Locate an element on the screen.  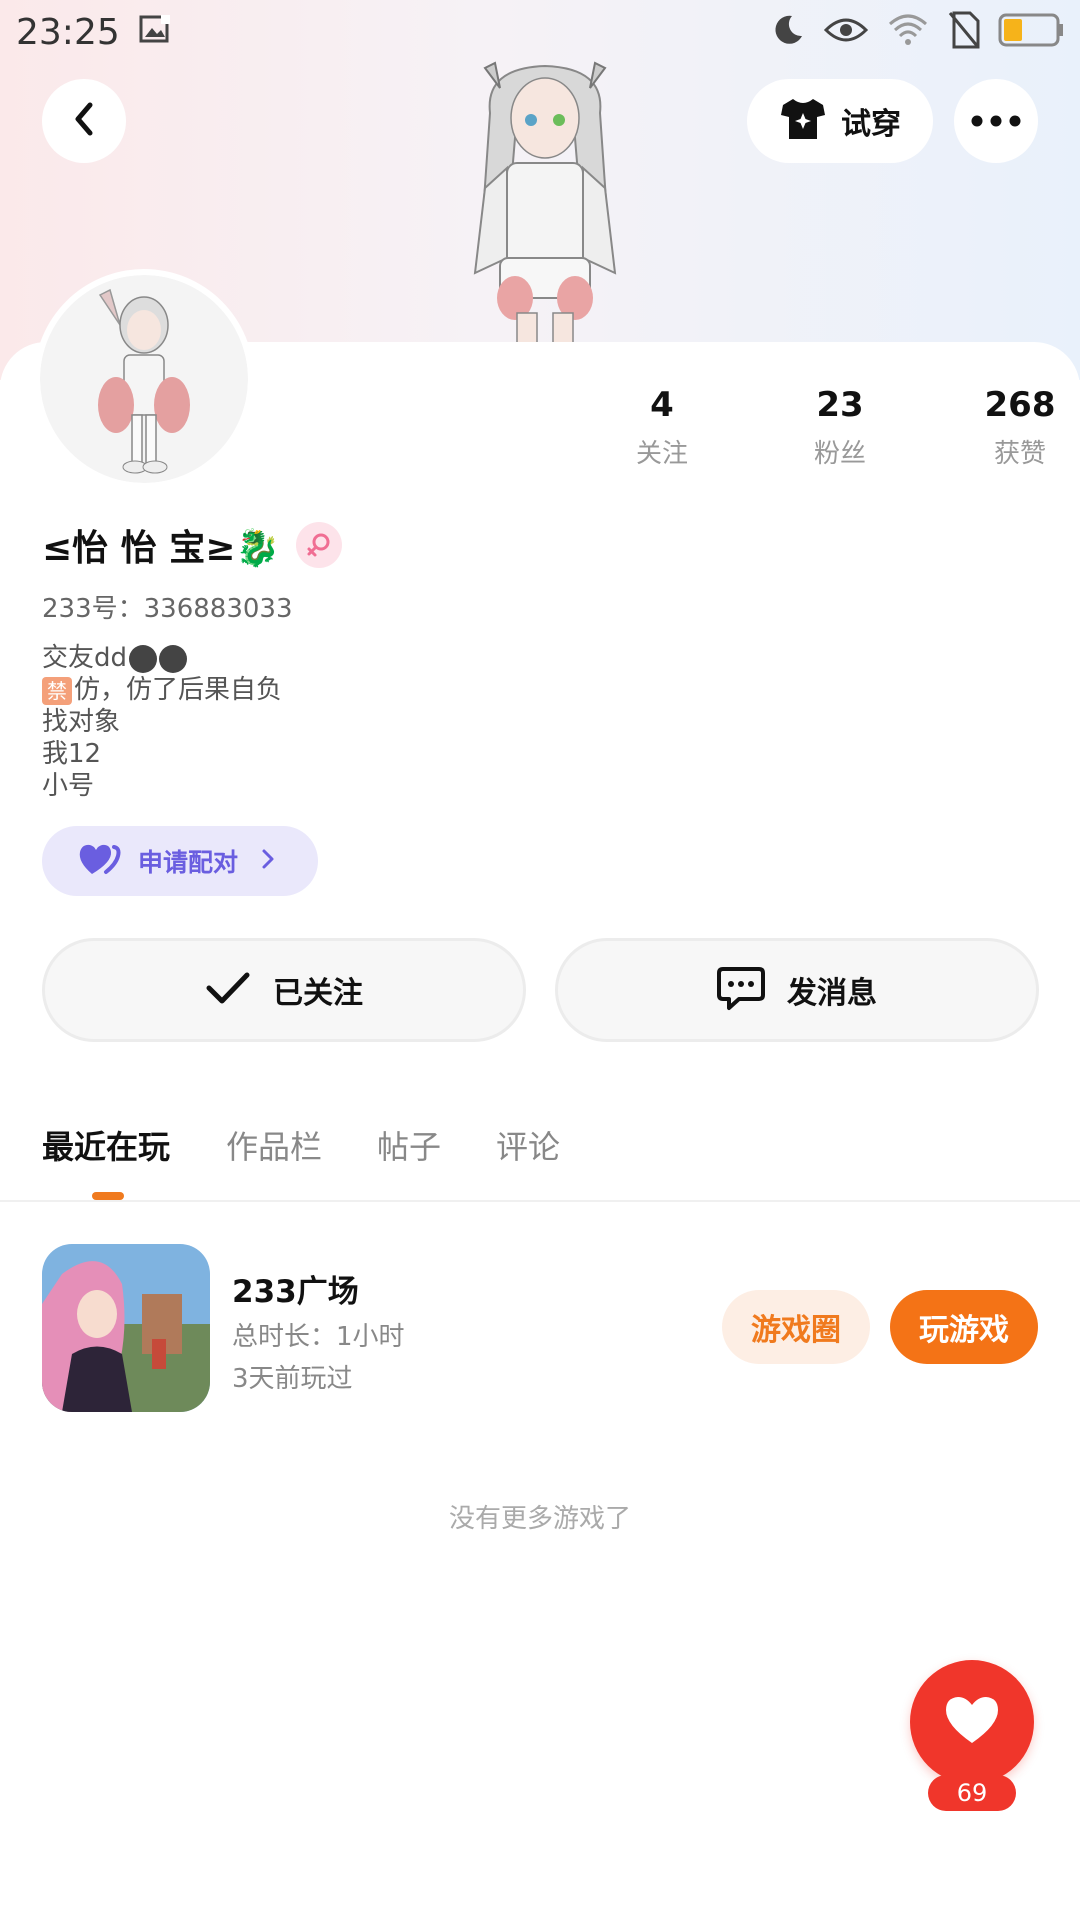
try-on-button: 试穿 is located at coordinates (840, 121).